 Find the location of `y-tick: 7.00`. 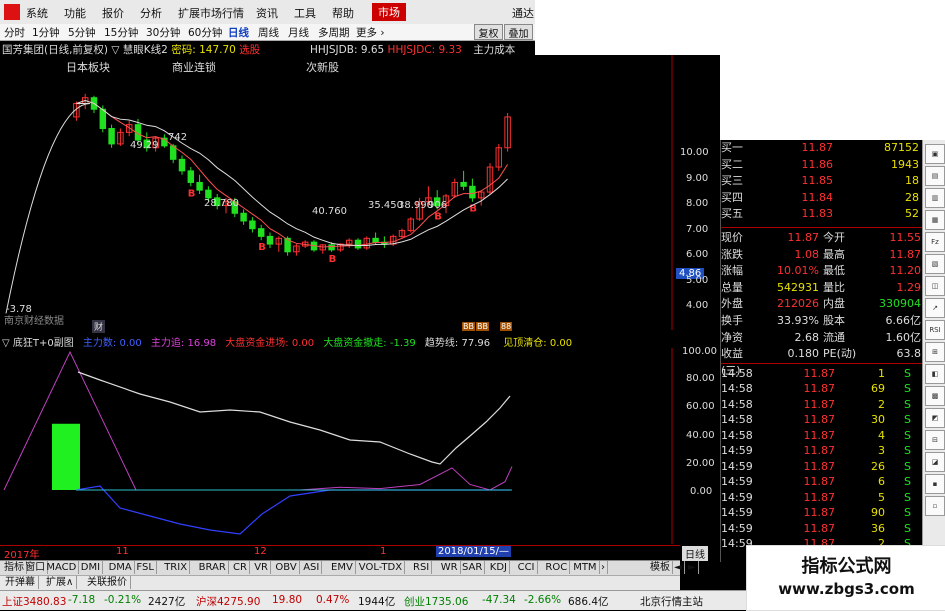

y-tick: 7.00 is located at coordinates (697, 229).